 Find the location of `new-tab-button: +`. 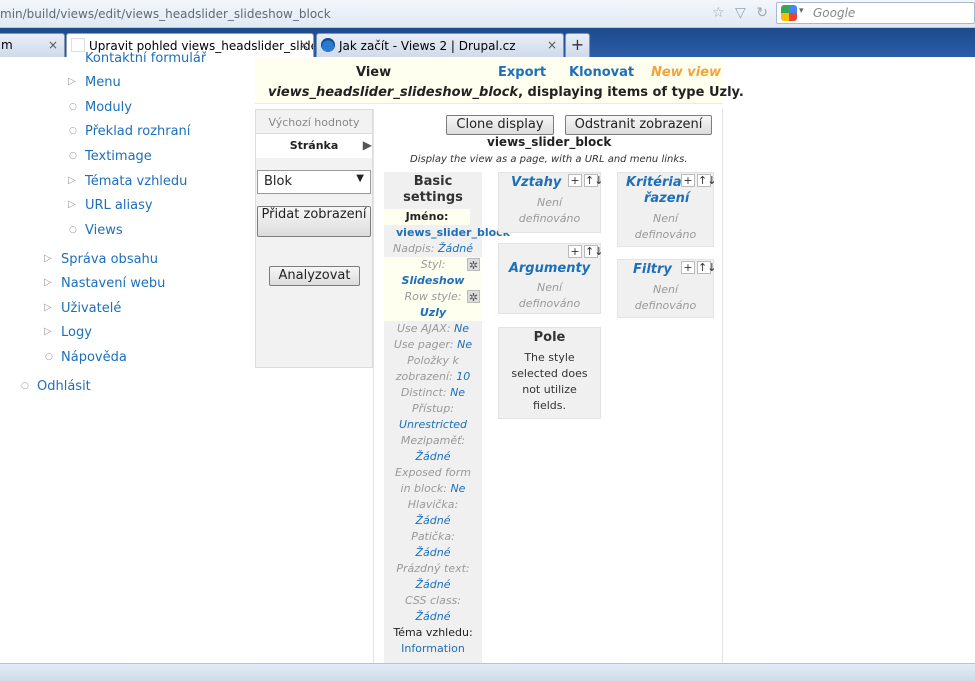

new-tab-button: + is located at coordinates (577, 45).